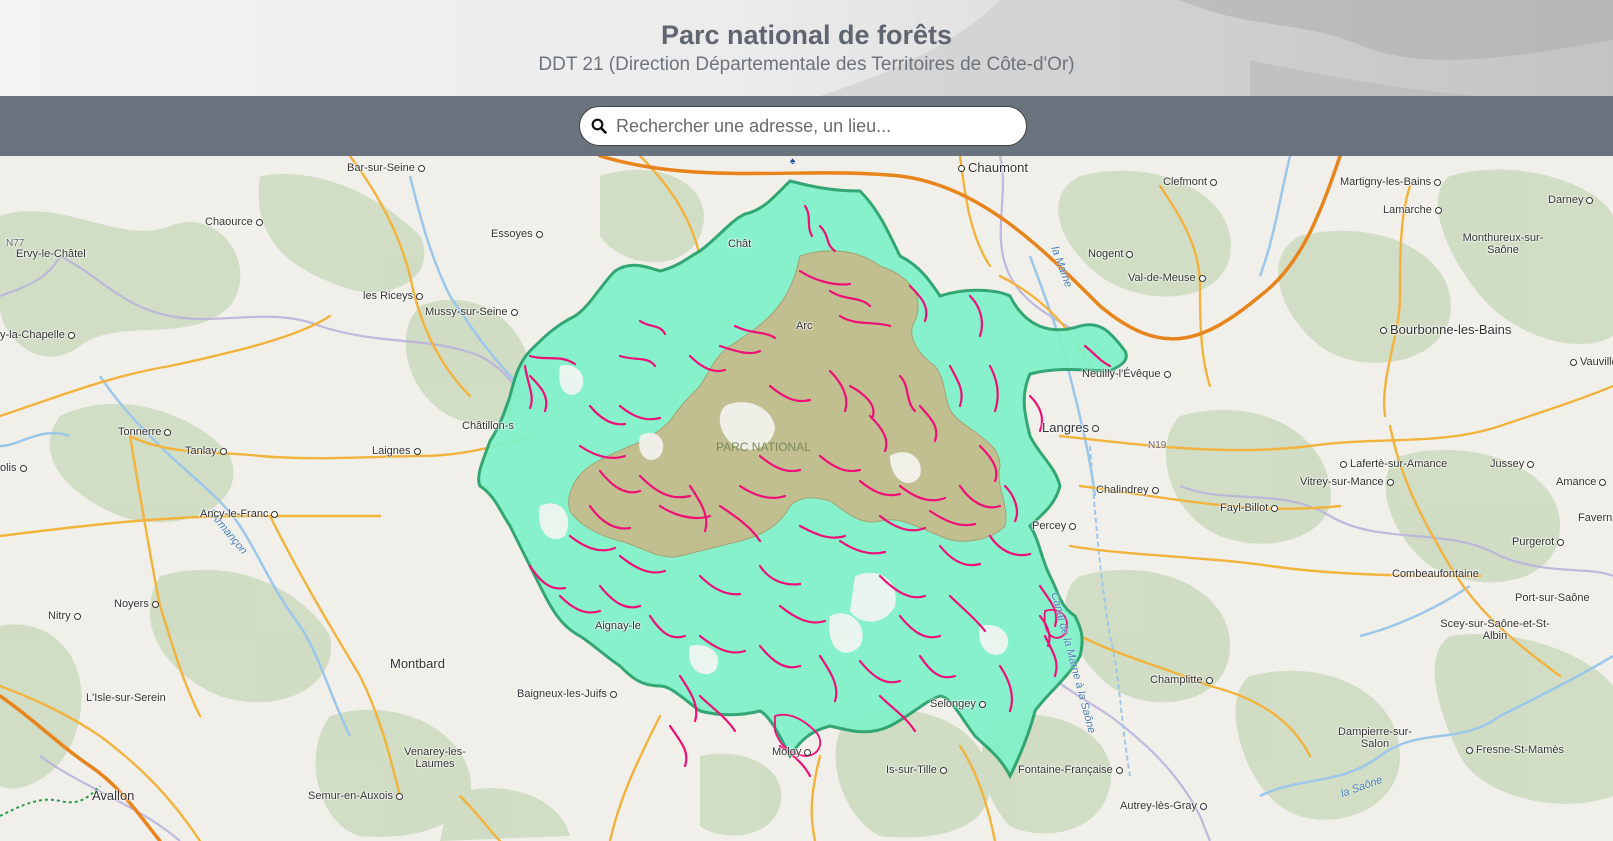 The height and width of the screenshot is (841, 1613). I want to click on place-chatillon: Châtillon-s, so click(488, 426).